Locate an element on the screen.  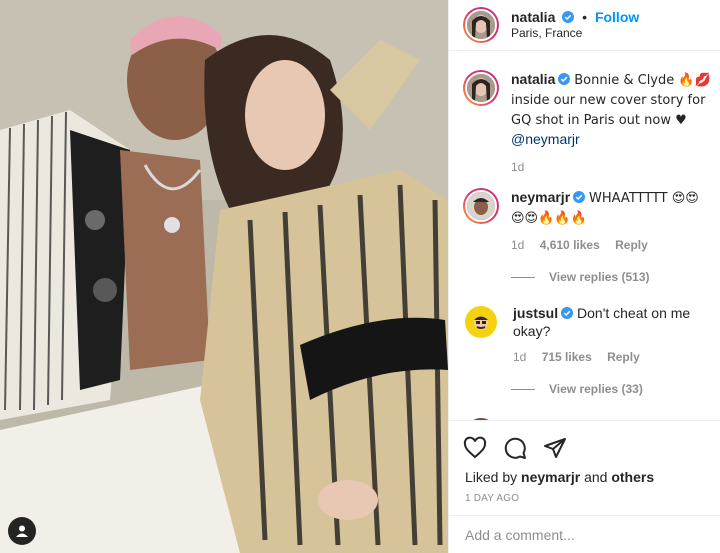
user-tag-icon is located at coordinates (22, 531).